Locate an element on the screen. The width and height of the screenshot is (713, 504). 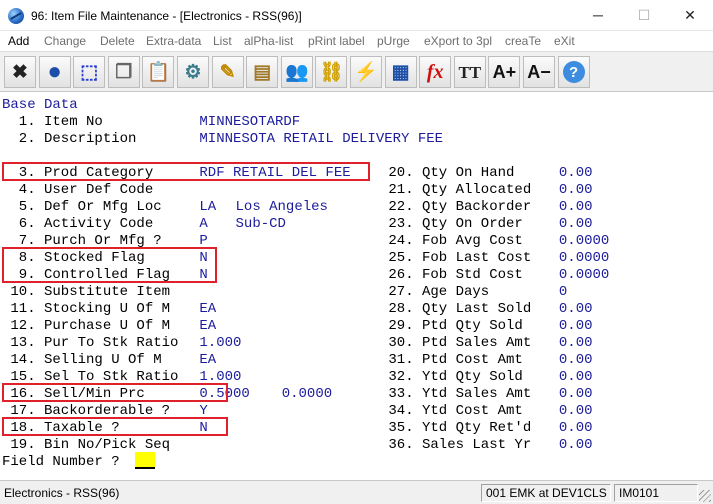
highlight-prod-category is located at coordinates (186, 171).